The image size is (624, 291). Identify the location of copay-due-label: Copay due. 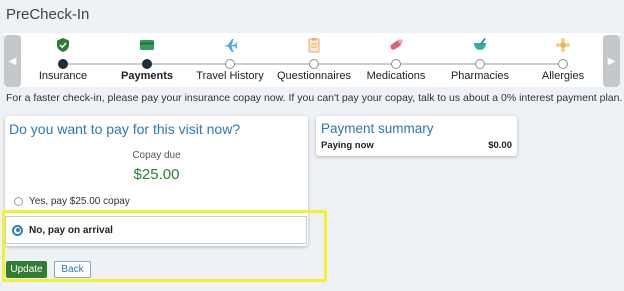
(156, 155).